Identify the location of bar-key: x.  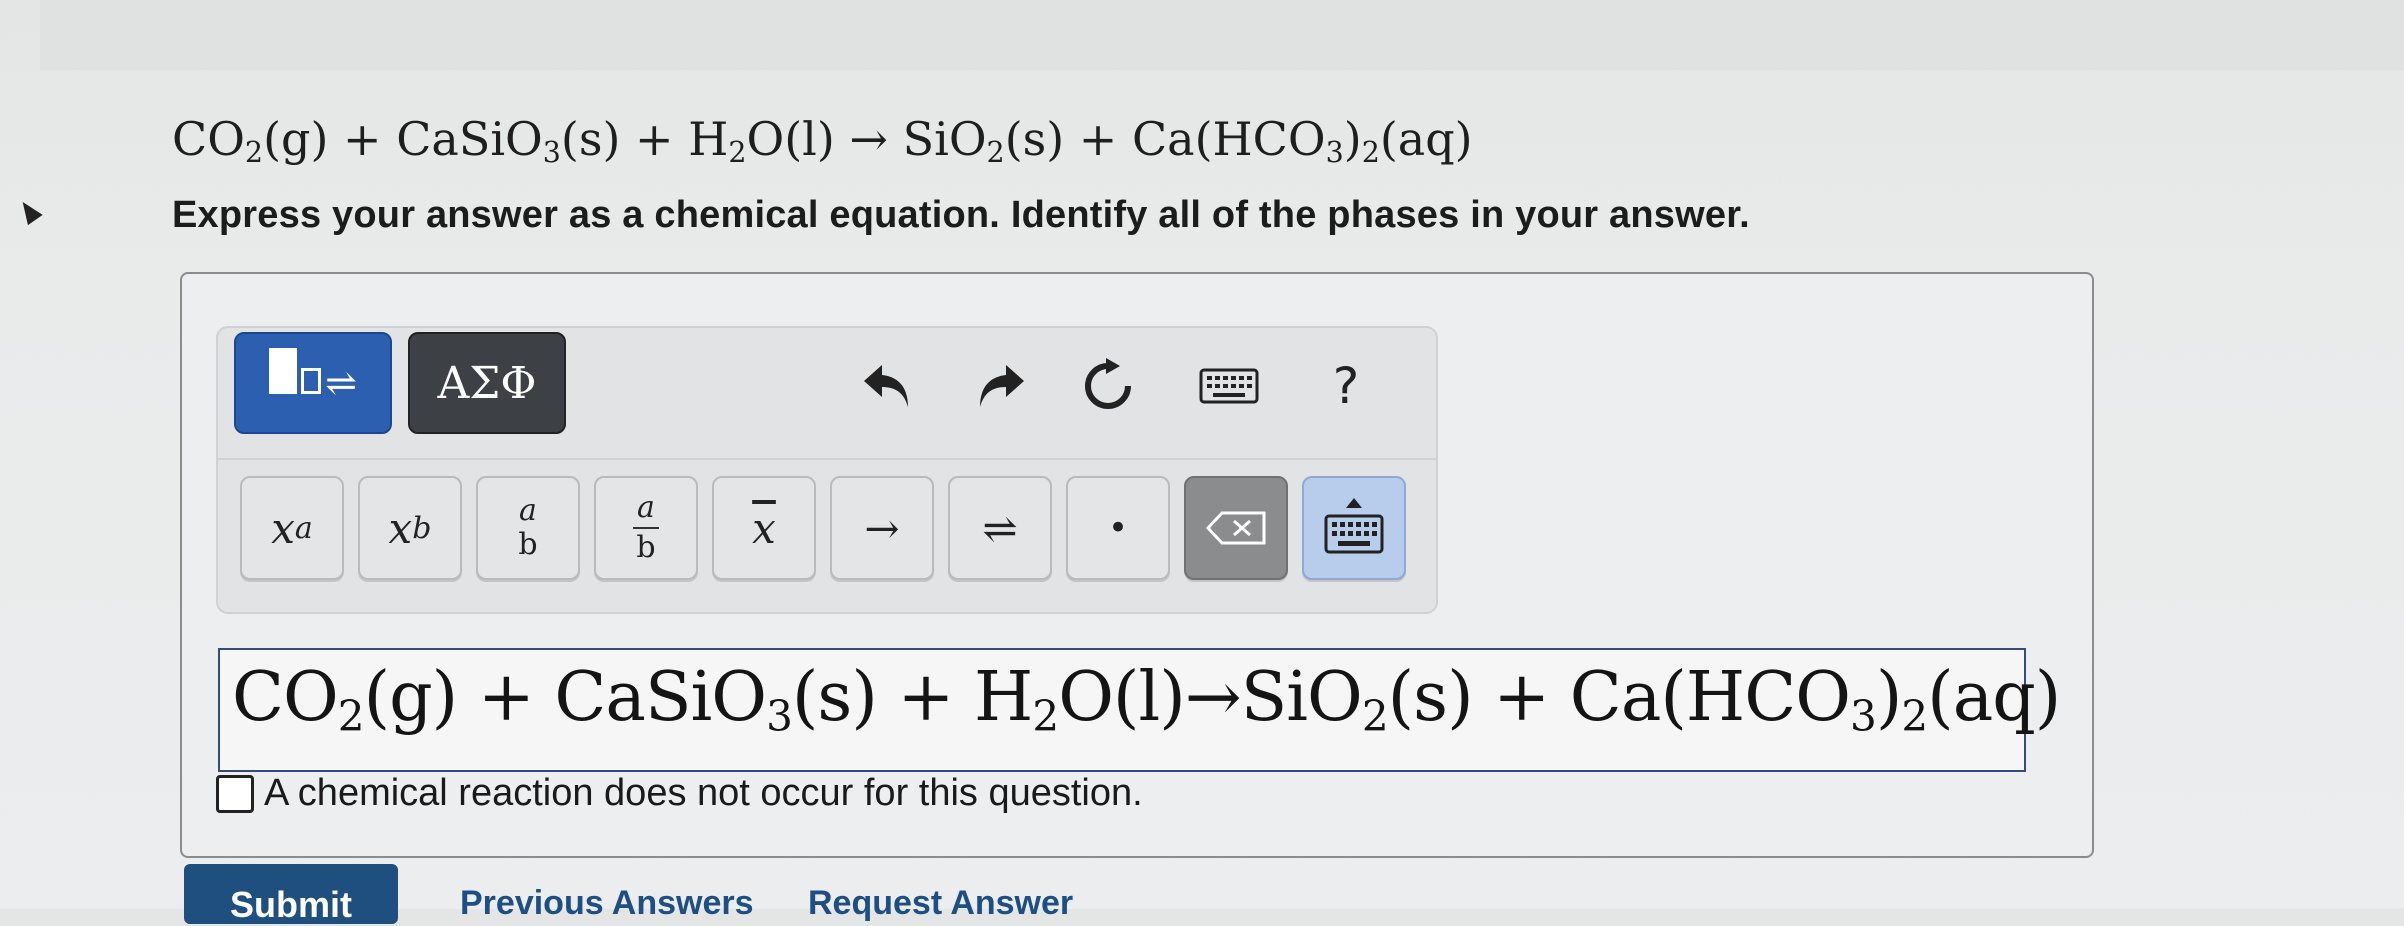
(764, 528).